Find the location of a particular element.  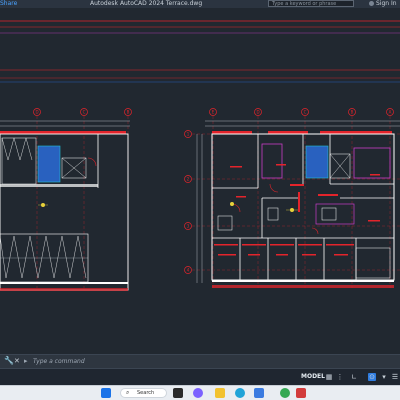

grid-bubble-label: 1 is located at coordinates (188, 134).